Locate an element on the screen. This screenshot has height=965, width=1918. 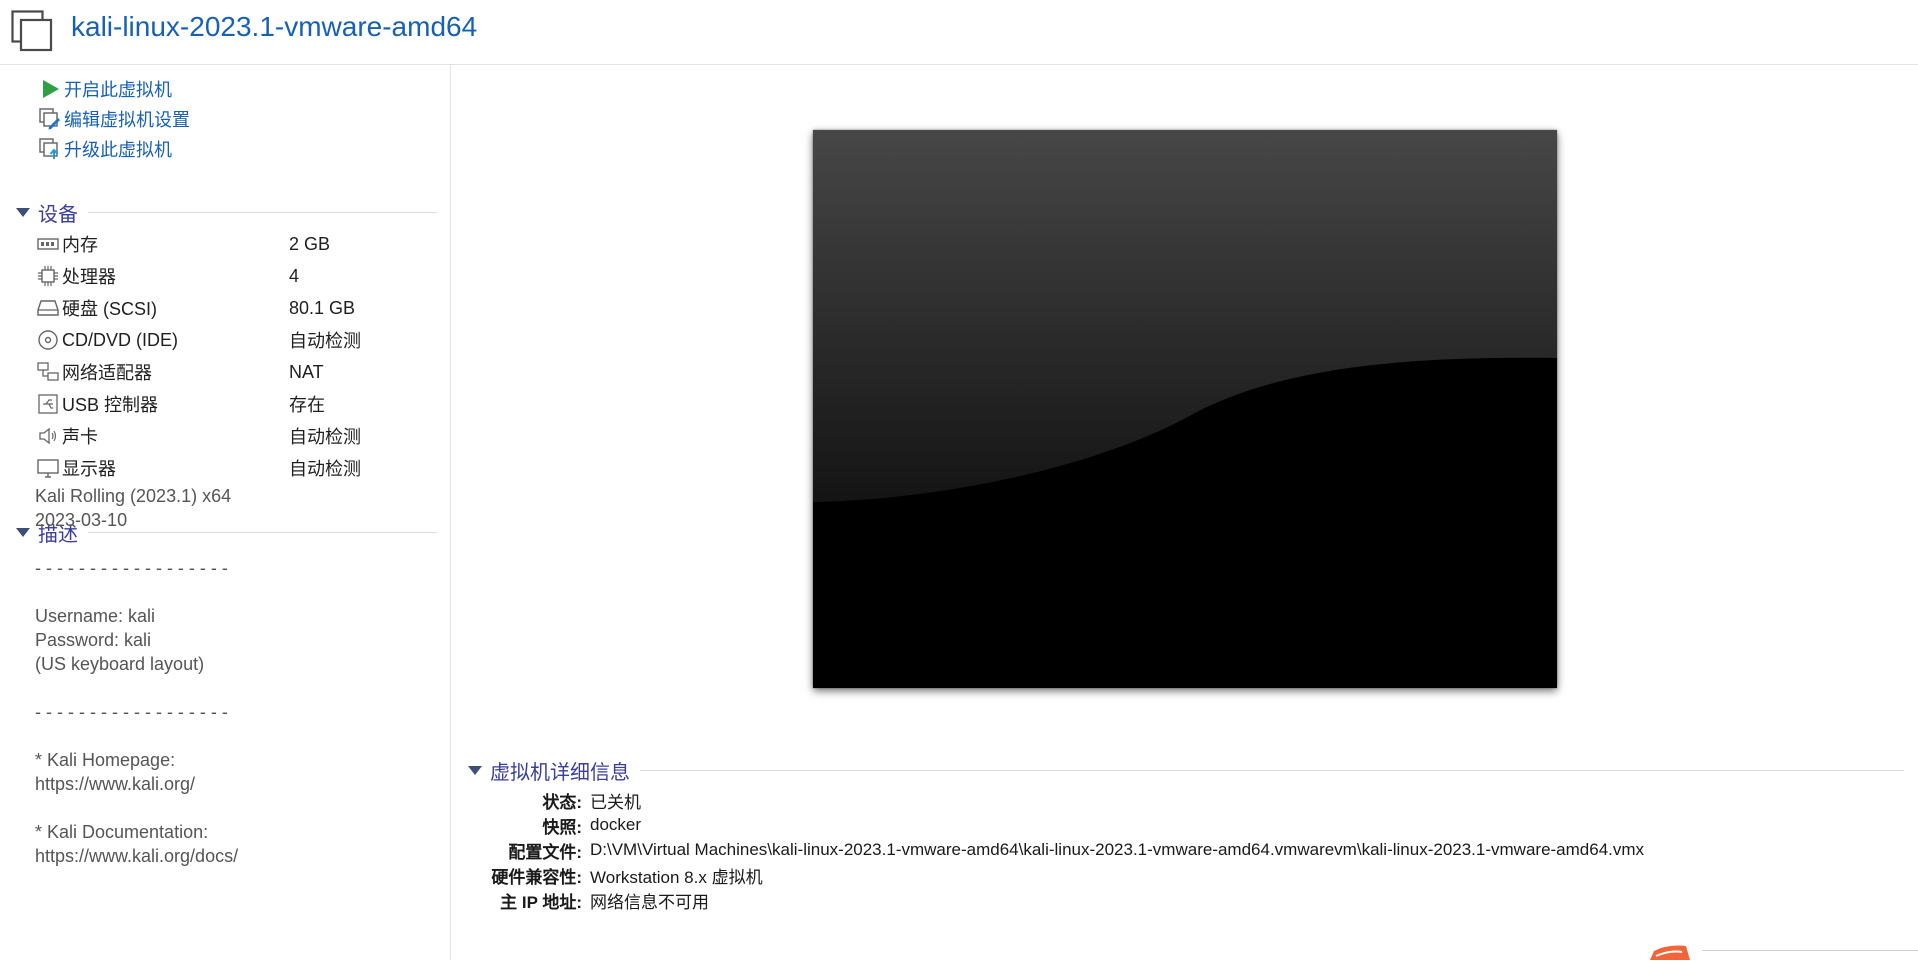
device-row-usb: USB 控制器 存在 is located at coordinates (236, 404).